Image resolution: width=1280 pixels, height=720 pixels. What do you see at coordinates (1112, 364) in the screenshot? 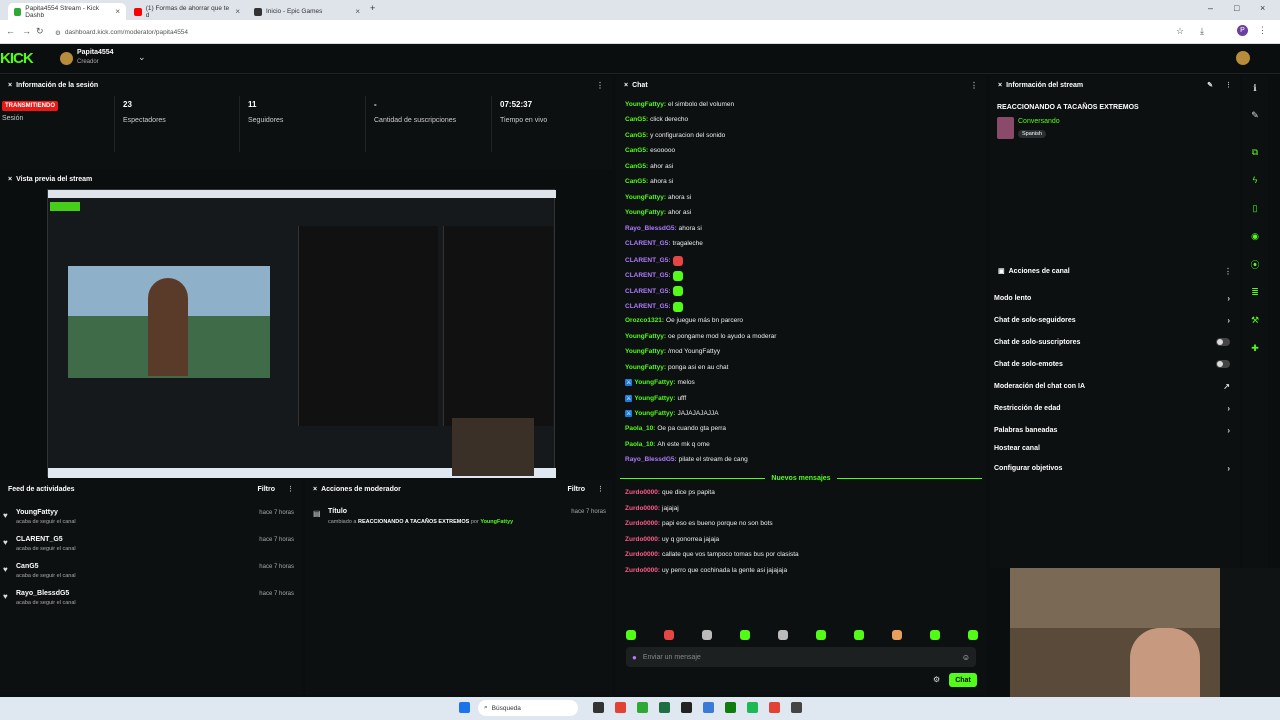
I see `action-emotes-only: Chat de solo-emotes` at bounding box center [1112, 364].